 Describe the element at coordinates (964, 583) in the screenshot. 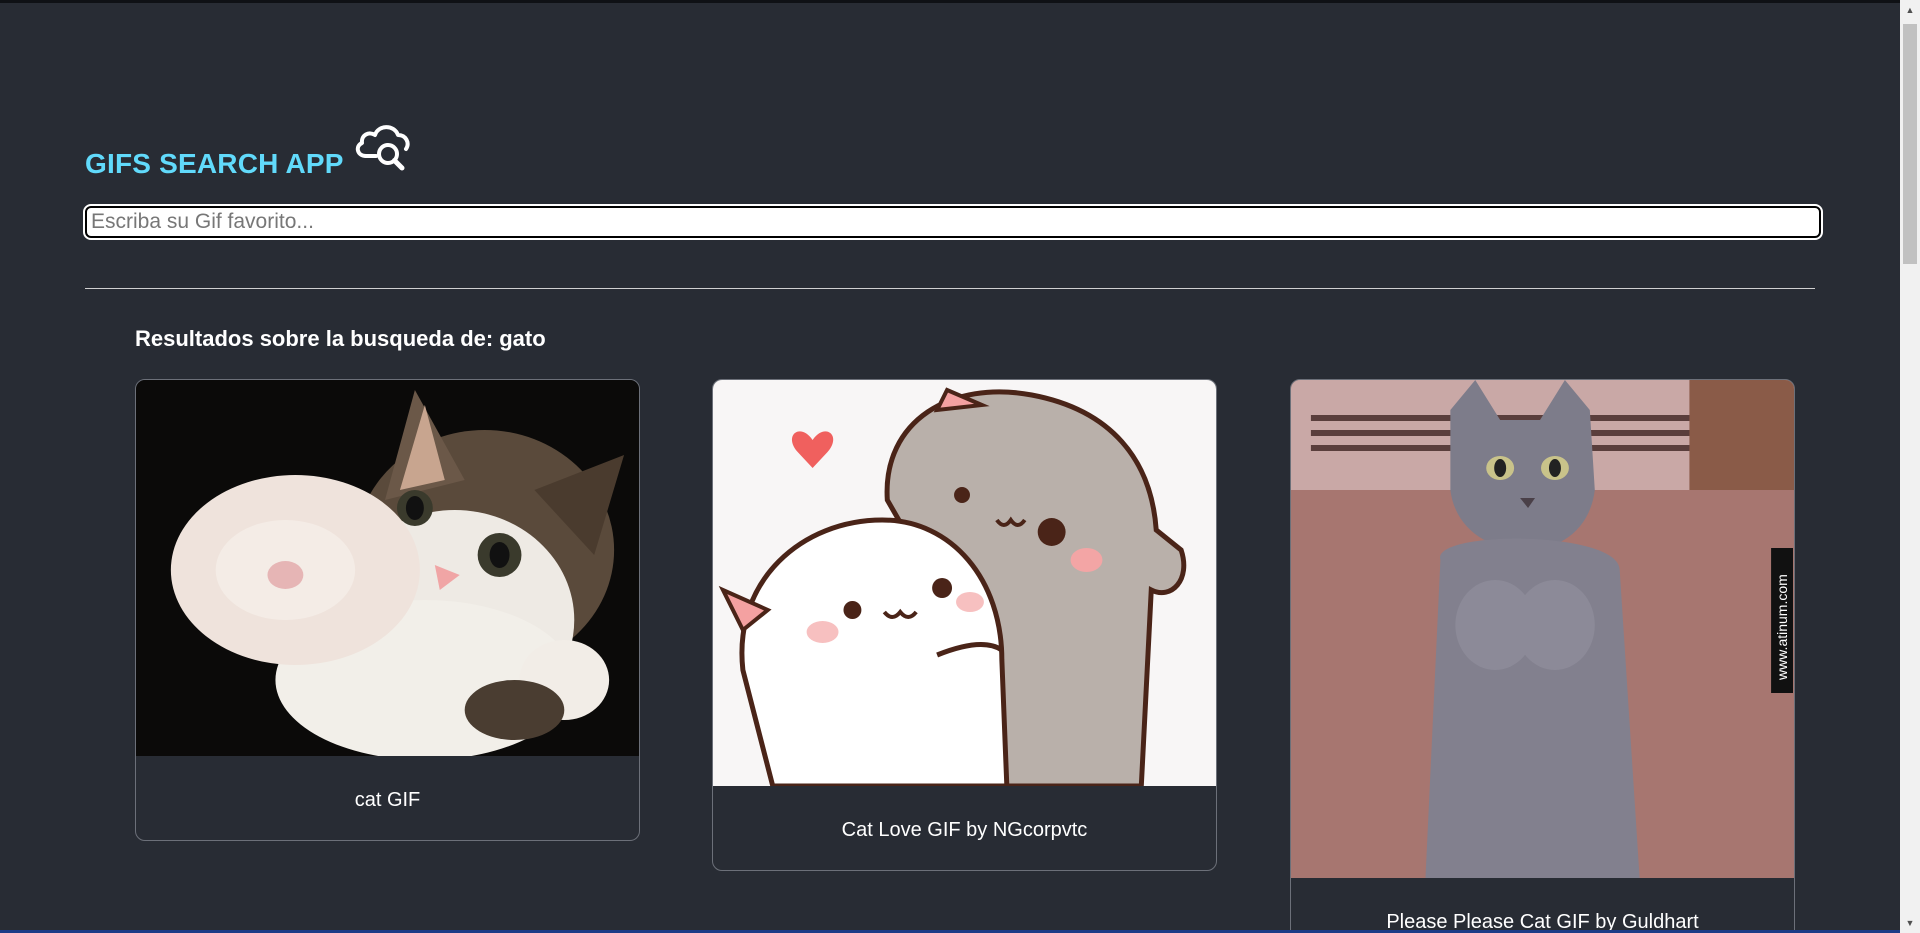

I see `gif-image-cartoon-cats` at that location.